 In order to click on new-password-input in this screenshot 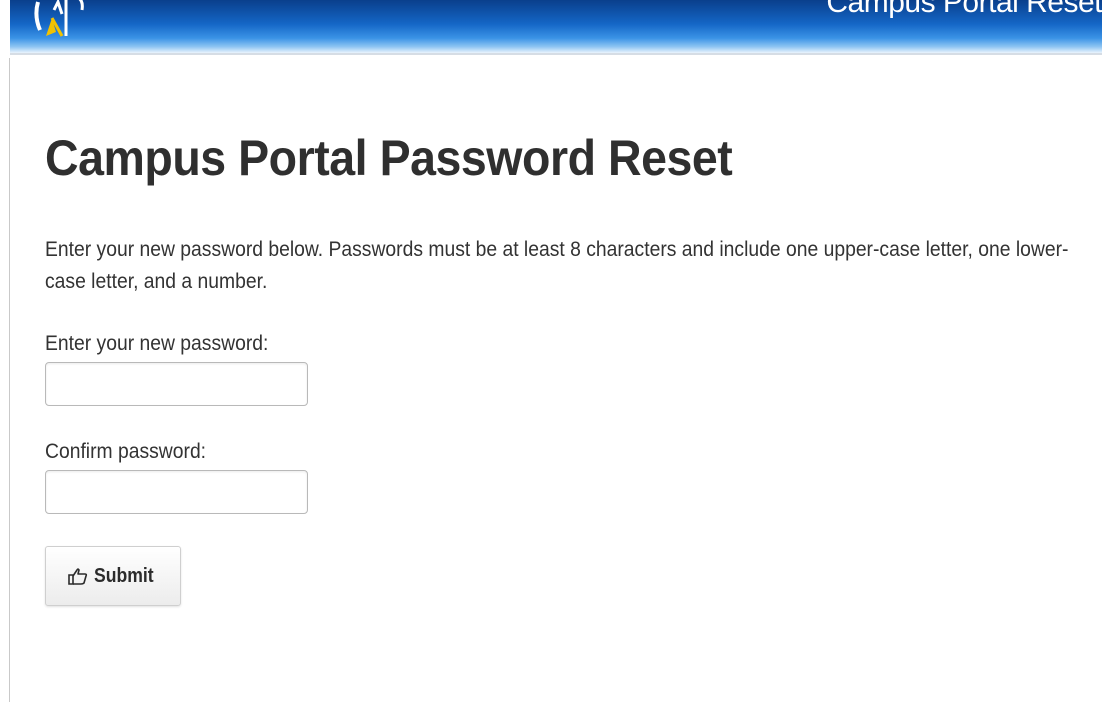, I will do `click(176, 384)`.